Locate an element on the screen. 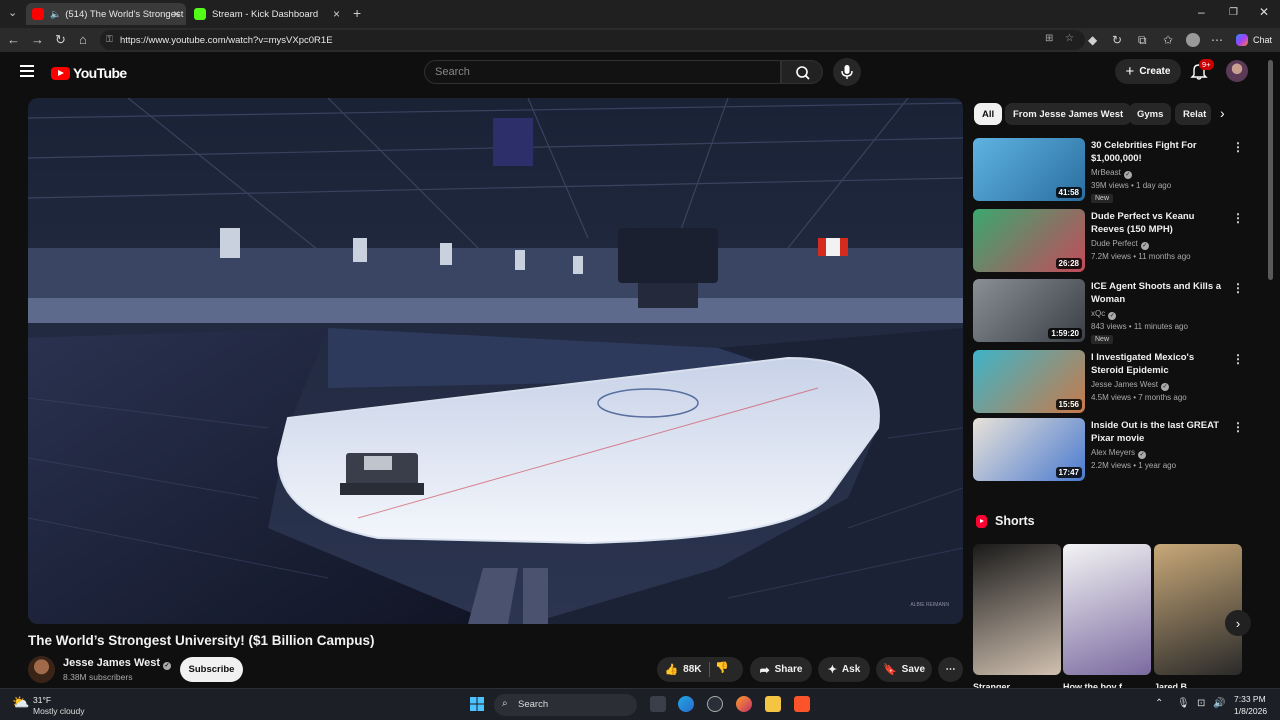 The image size is (1280, 720). chip-related: Relat is located at coordinates (1193, 114).